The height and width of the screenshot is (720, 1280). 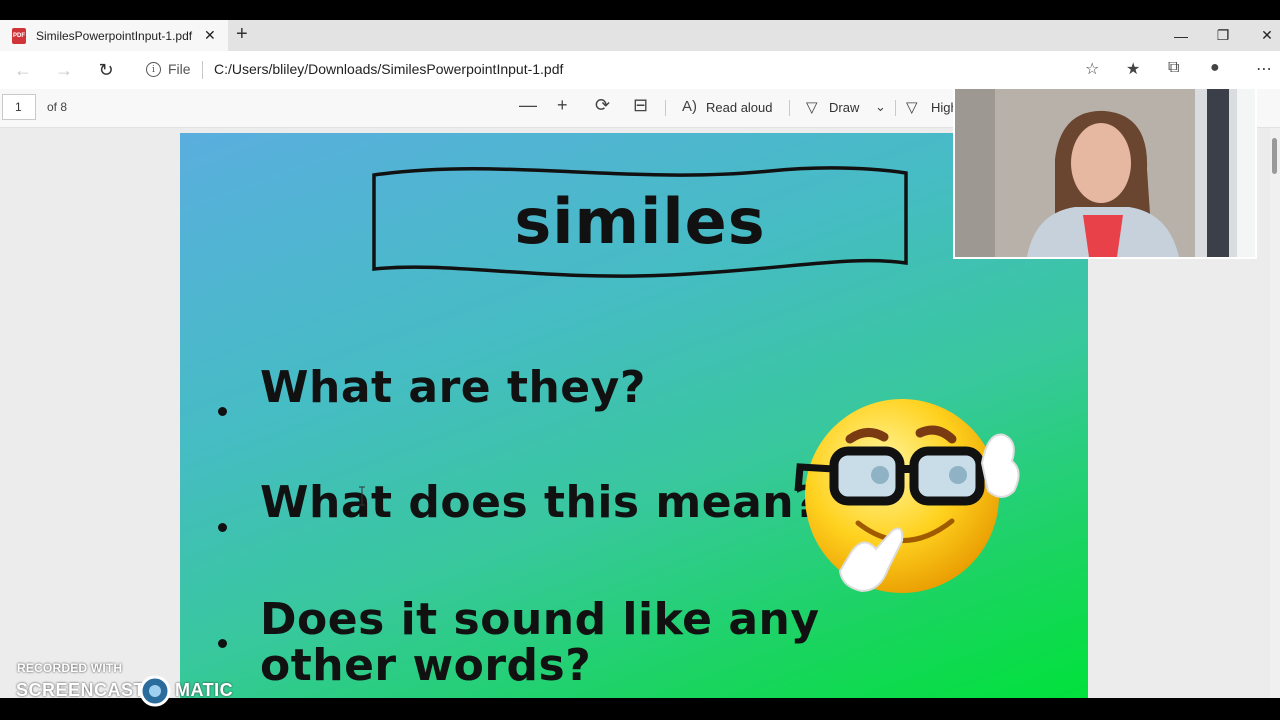 I want to click on bullet-3: Does it sound like any, so click(x=540, y=619).